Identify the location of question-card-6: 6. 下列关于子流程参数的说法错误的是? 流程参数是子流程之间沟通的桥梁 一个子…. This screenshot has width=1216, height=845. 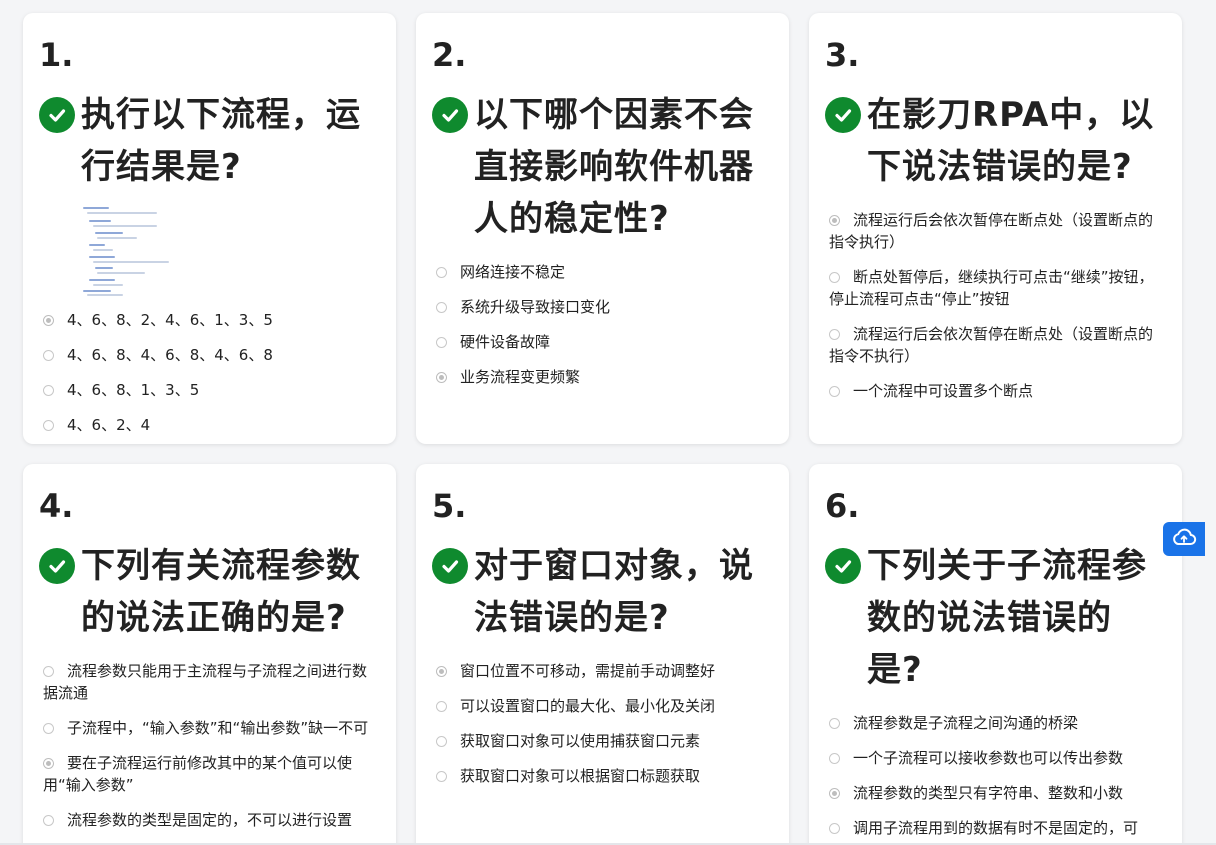
(995, 654).